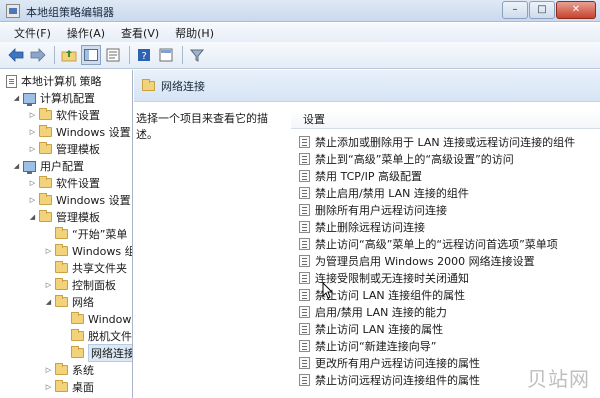  Describe the element at coordinates (64, 217) in the screenshot. I see `tree-item-admin-templates: ◢ 管理模板` at that location.